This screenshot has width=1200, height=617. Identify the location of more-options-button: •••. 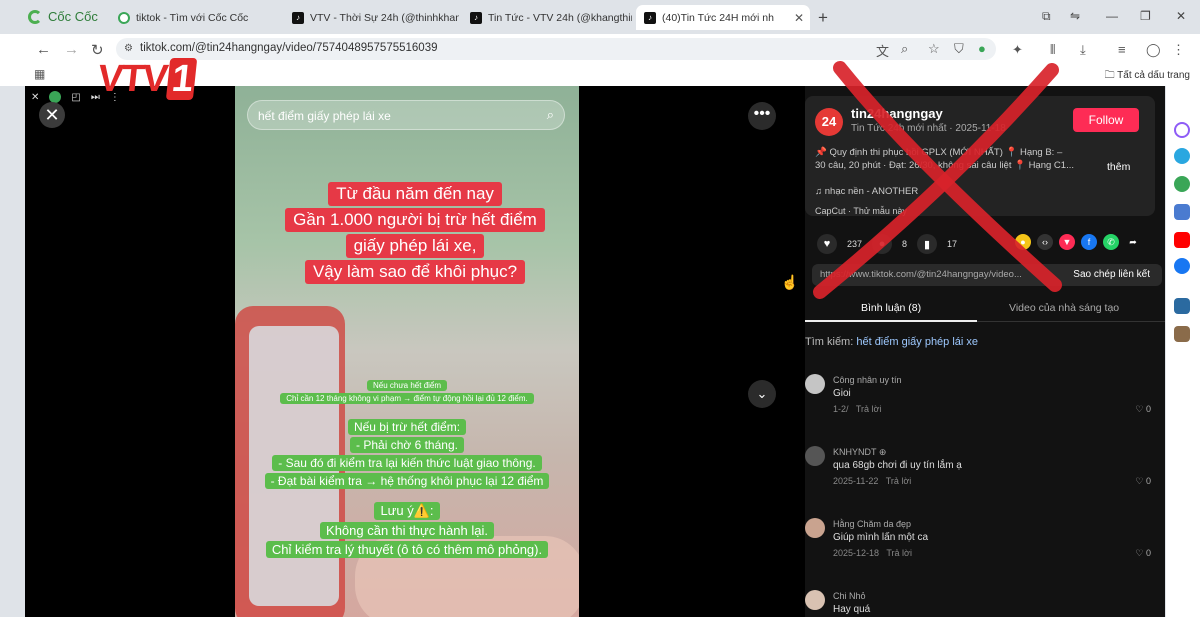
(762, 116).